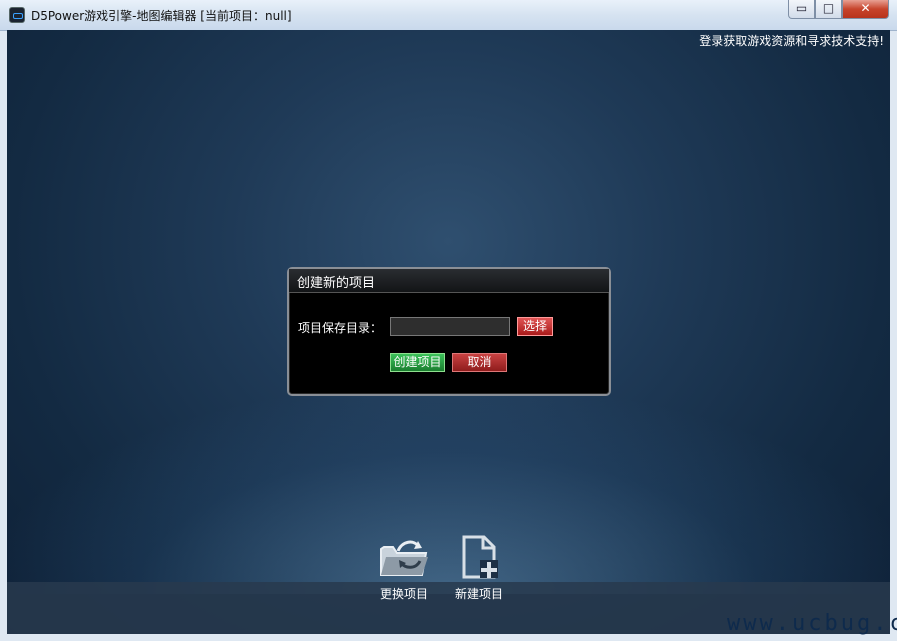 The height and width of the screenshot is (641, 897). I want to click on new-project-button: 新建项目, so click(479, 568).